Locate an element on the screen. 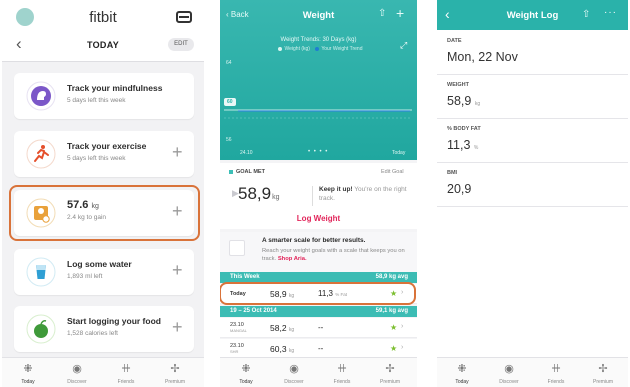 The height and width of the screenshot is (387, 630). brand-logo: fitbit is located at coordinates (103, 17).